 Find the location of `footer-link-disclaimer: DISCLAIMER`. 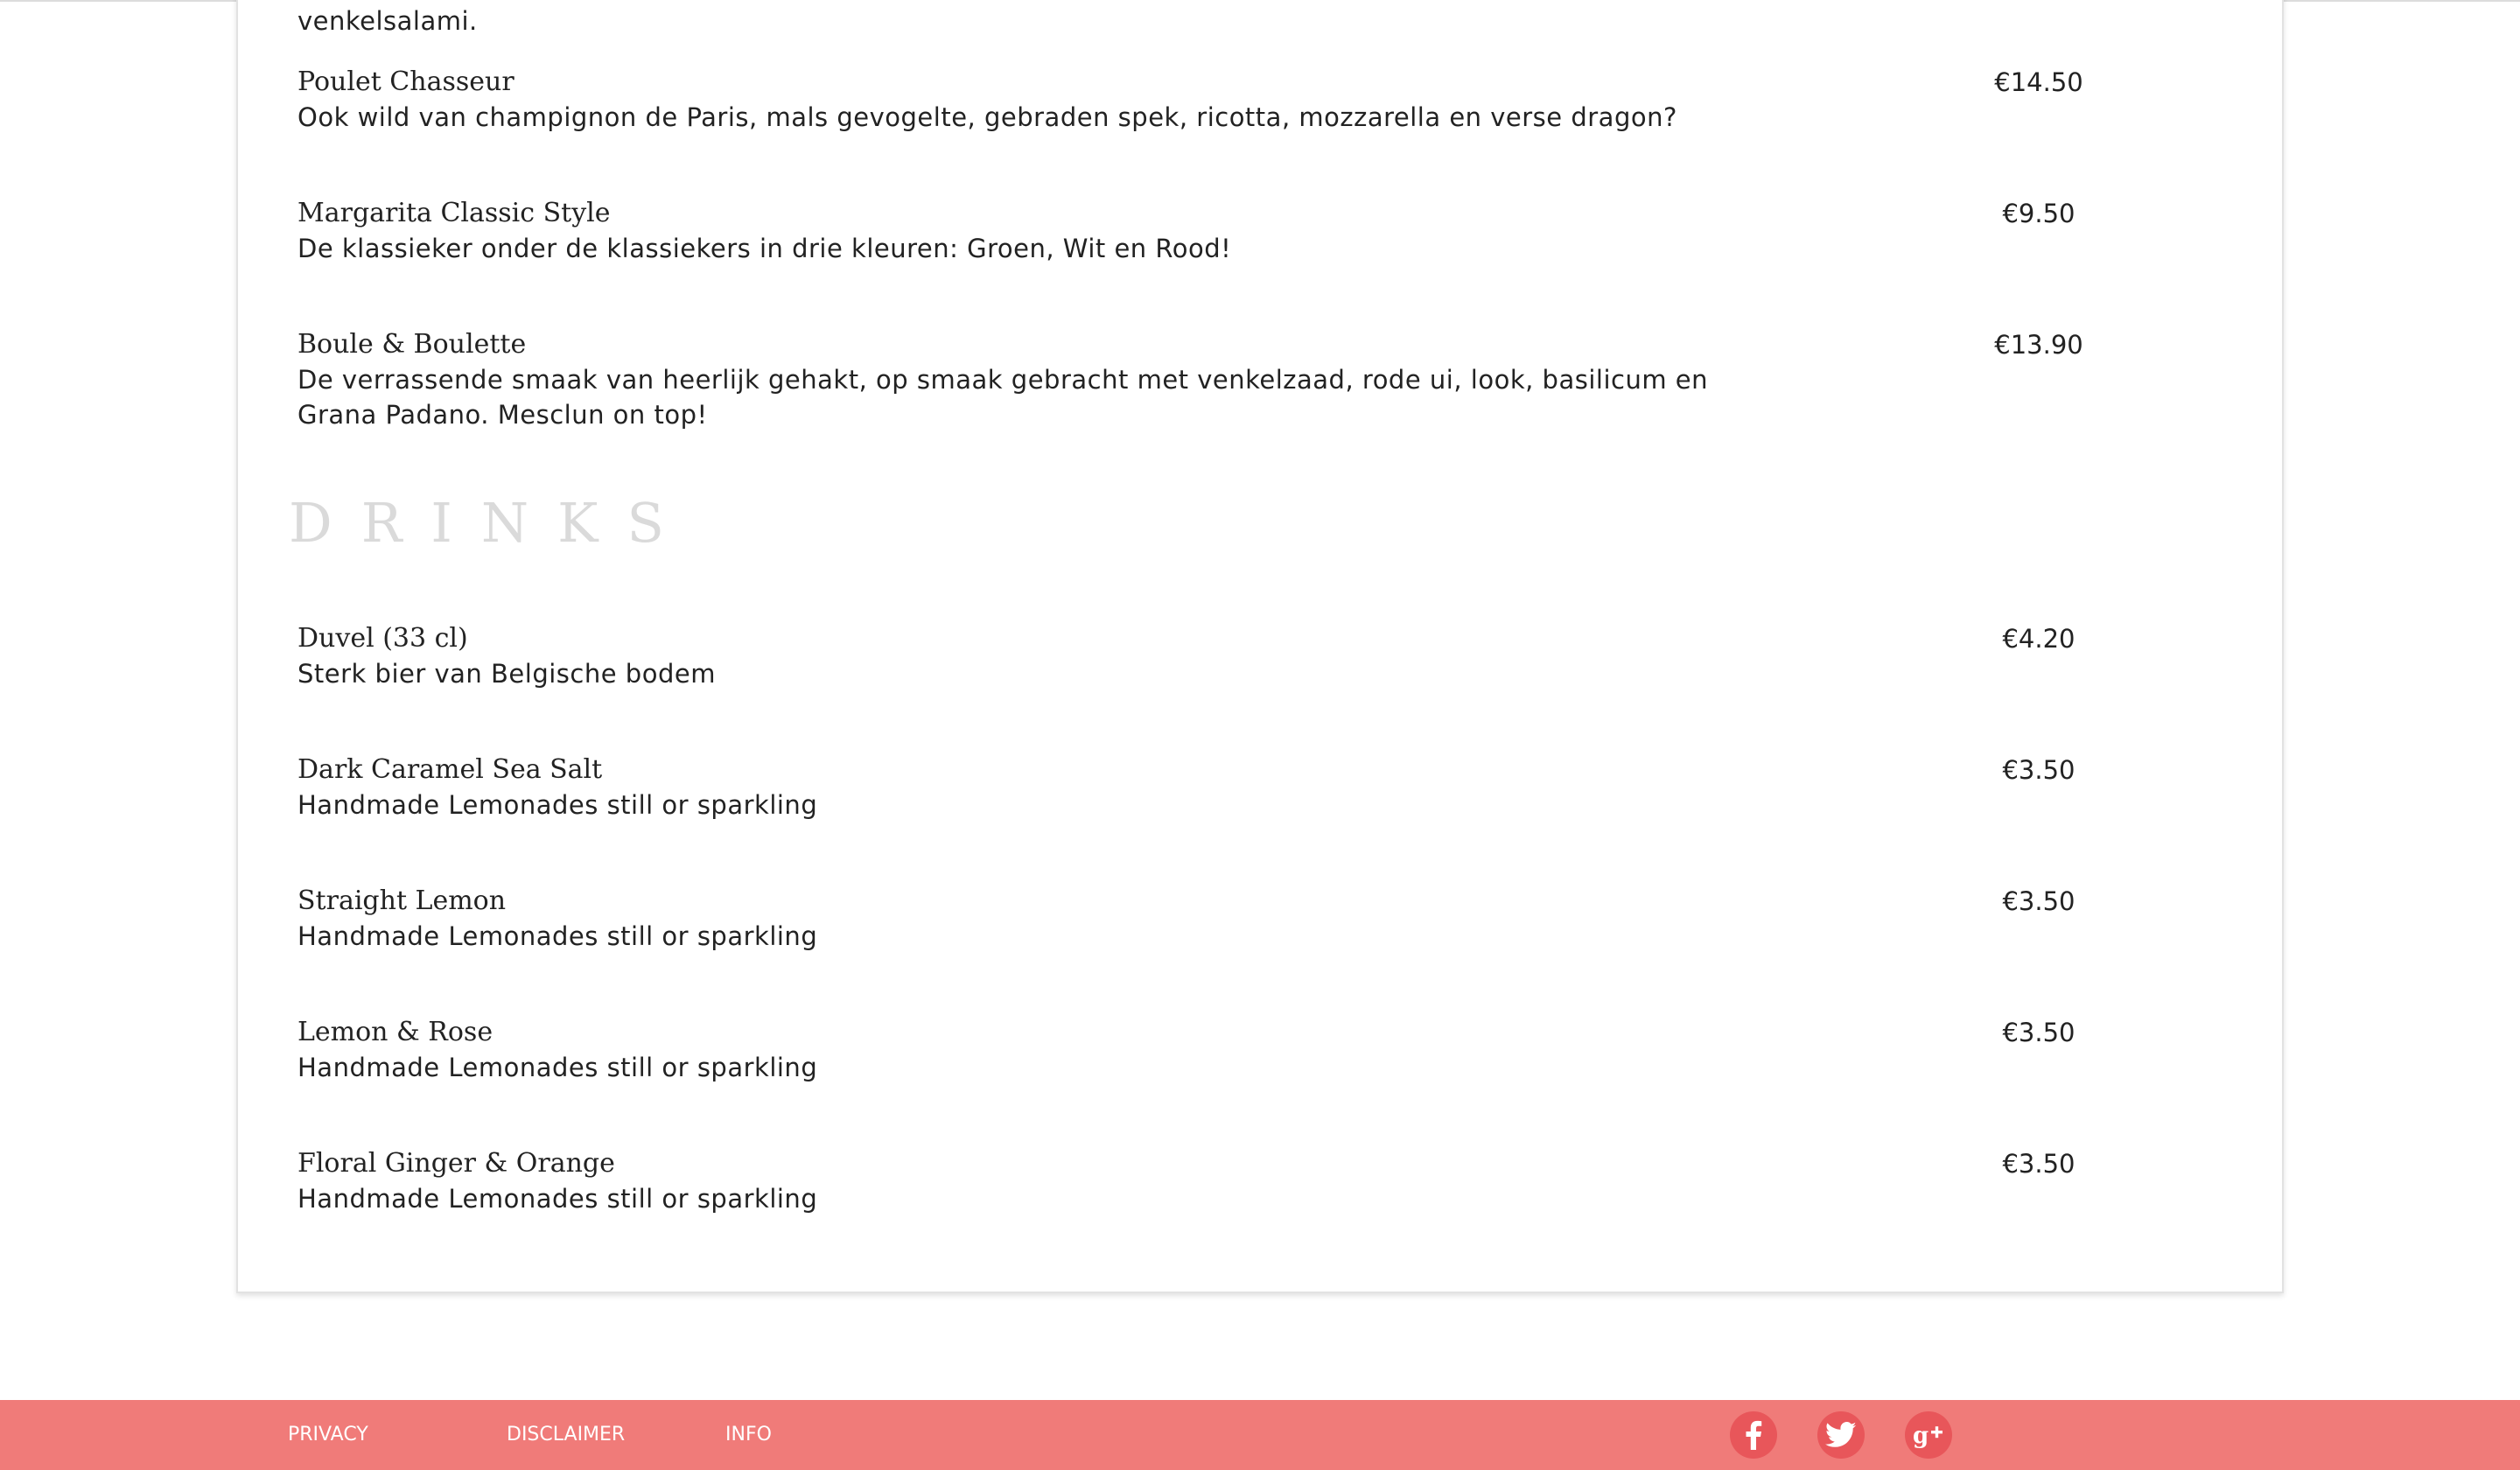

footer-link-disclaimer: DISCLAIMER is located at coordinates (566, 1435).